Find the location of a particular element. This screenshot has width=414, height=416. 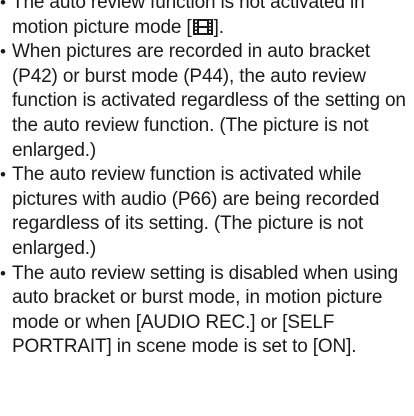

motion-picture-icon is located at coordinates (202, 26).